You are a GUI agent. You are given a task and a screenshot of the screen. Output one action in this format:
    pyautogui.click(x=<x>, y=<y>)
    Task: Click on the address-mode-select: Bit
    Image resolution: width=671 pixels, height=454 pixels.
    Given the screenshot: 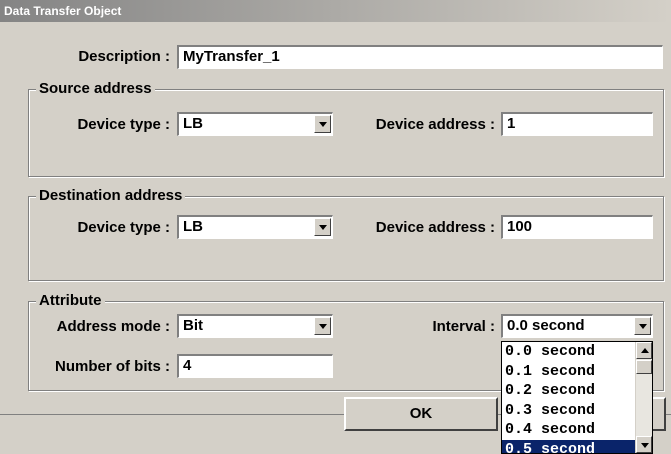 What is the action you would take?
    pyautogui.click(x=255, y=326)
    